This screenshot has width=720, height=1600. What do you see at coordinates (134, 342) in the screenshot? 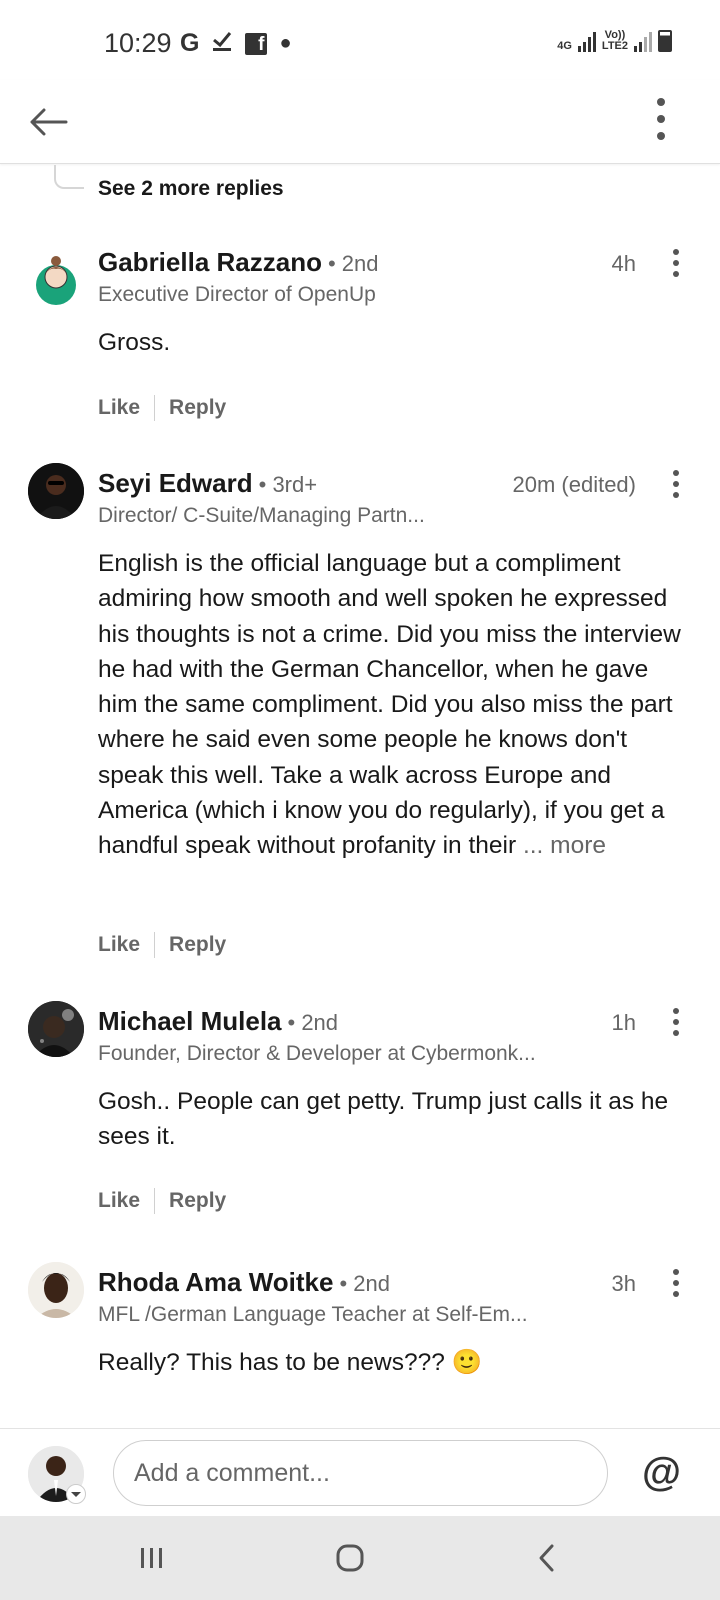
I see `comment-body: Gross.` at bounding box center [134, 342].